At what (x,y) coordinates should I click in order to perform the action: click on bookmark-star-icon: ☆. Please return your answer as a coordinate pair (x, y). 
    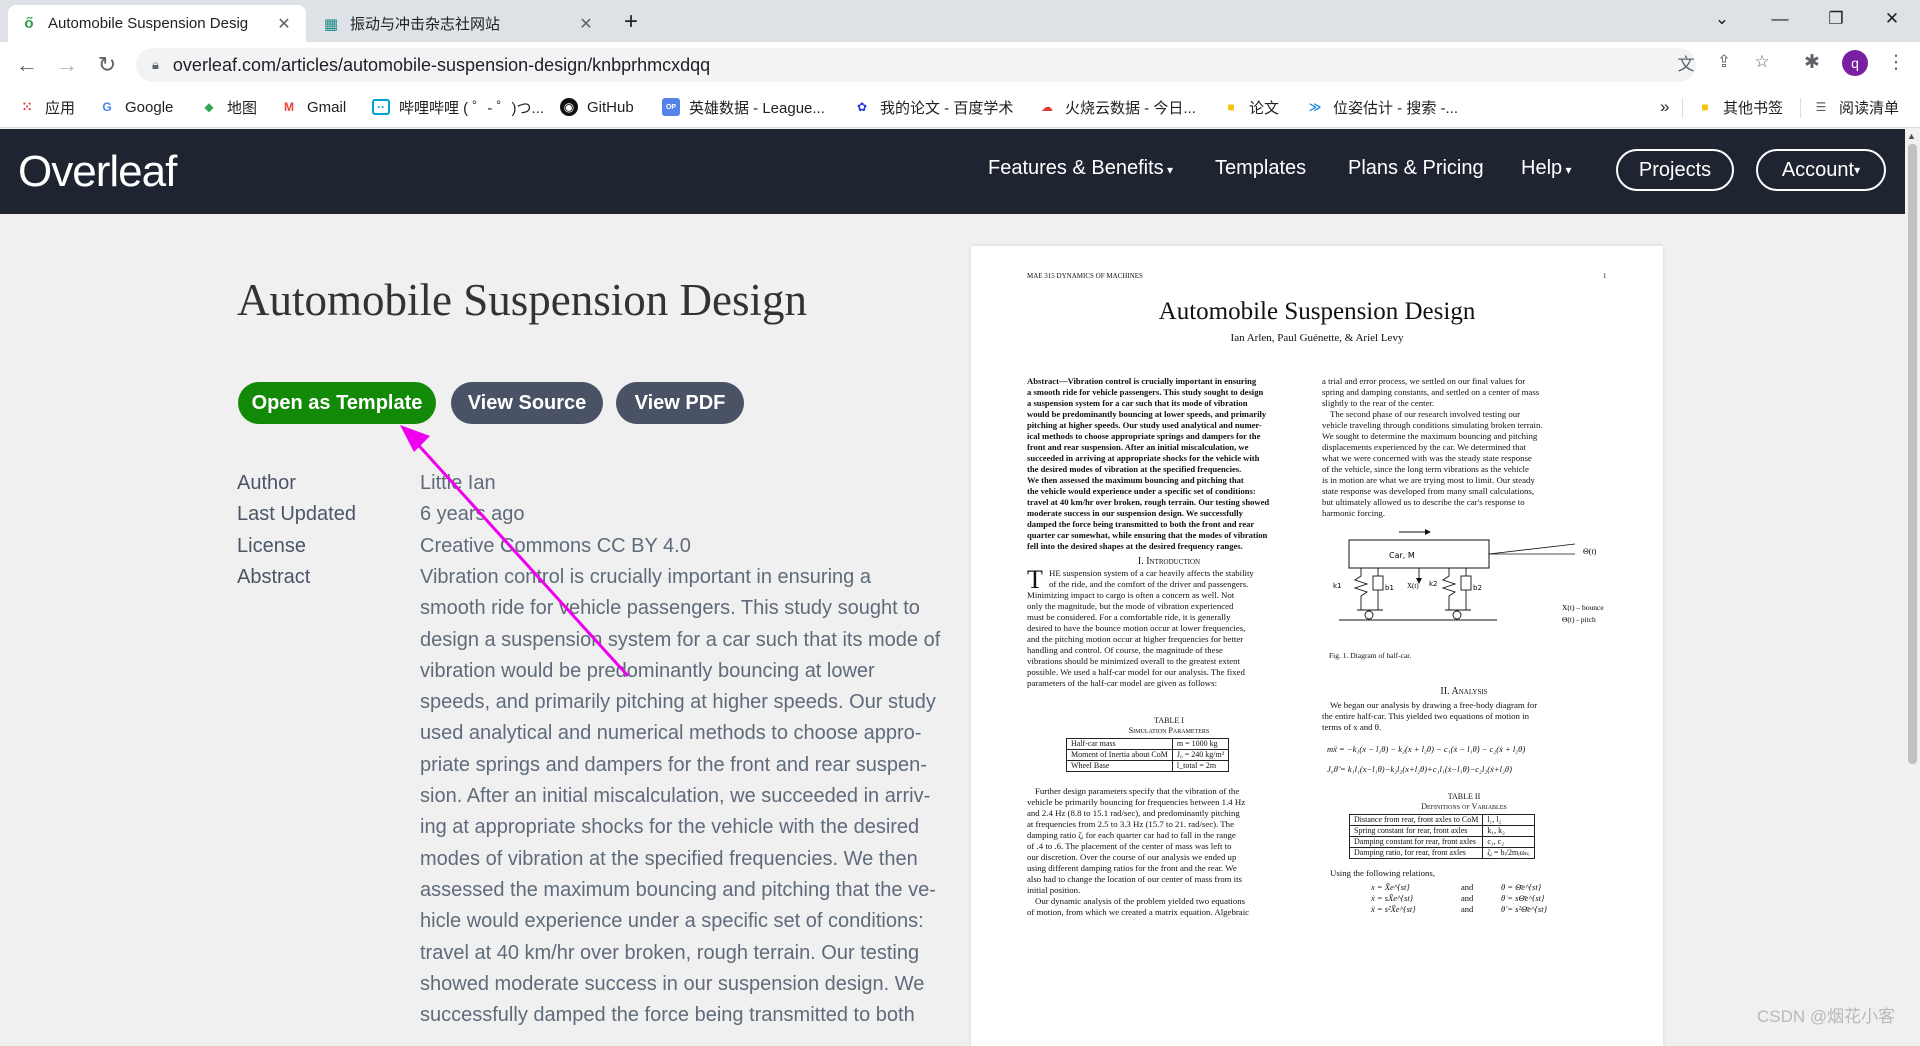
    Looking at the image, I should click on (1762, 62).